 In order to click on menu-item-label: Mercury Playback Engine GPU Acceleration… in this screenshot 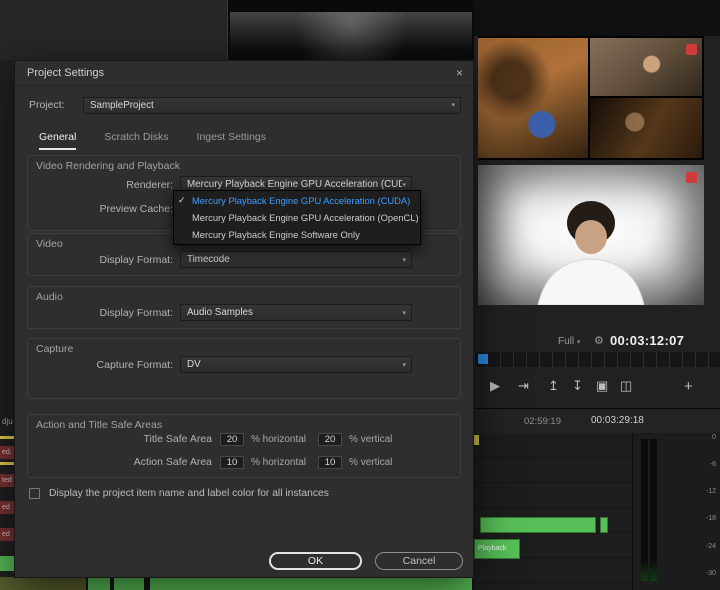, I will do `click(301, 200)`.